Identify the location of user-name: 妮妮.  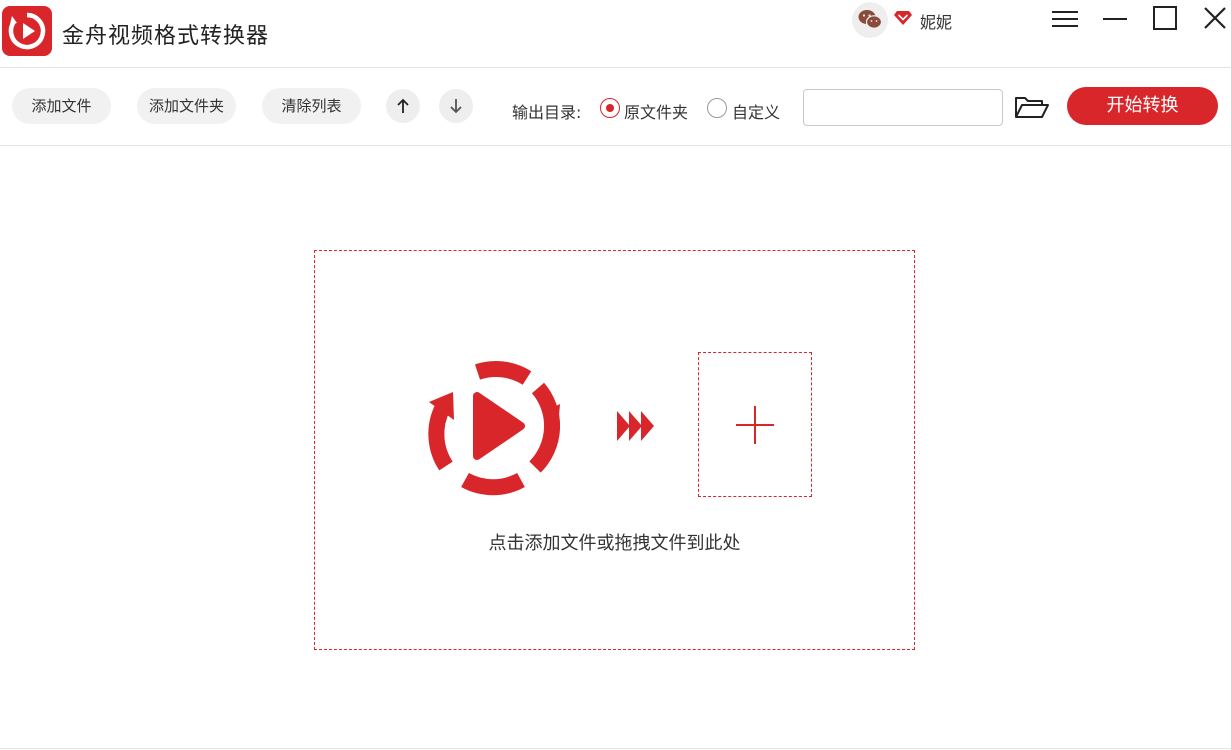
(936, 21).